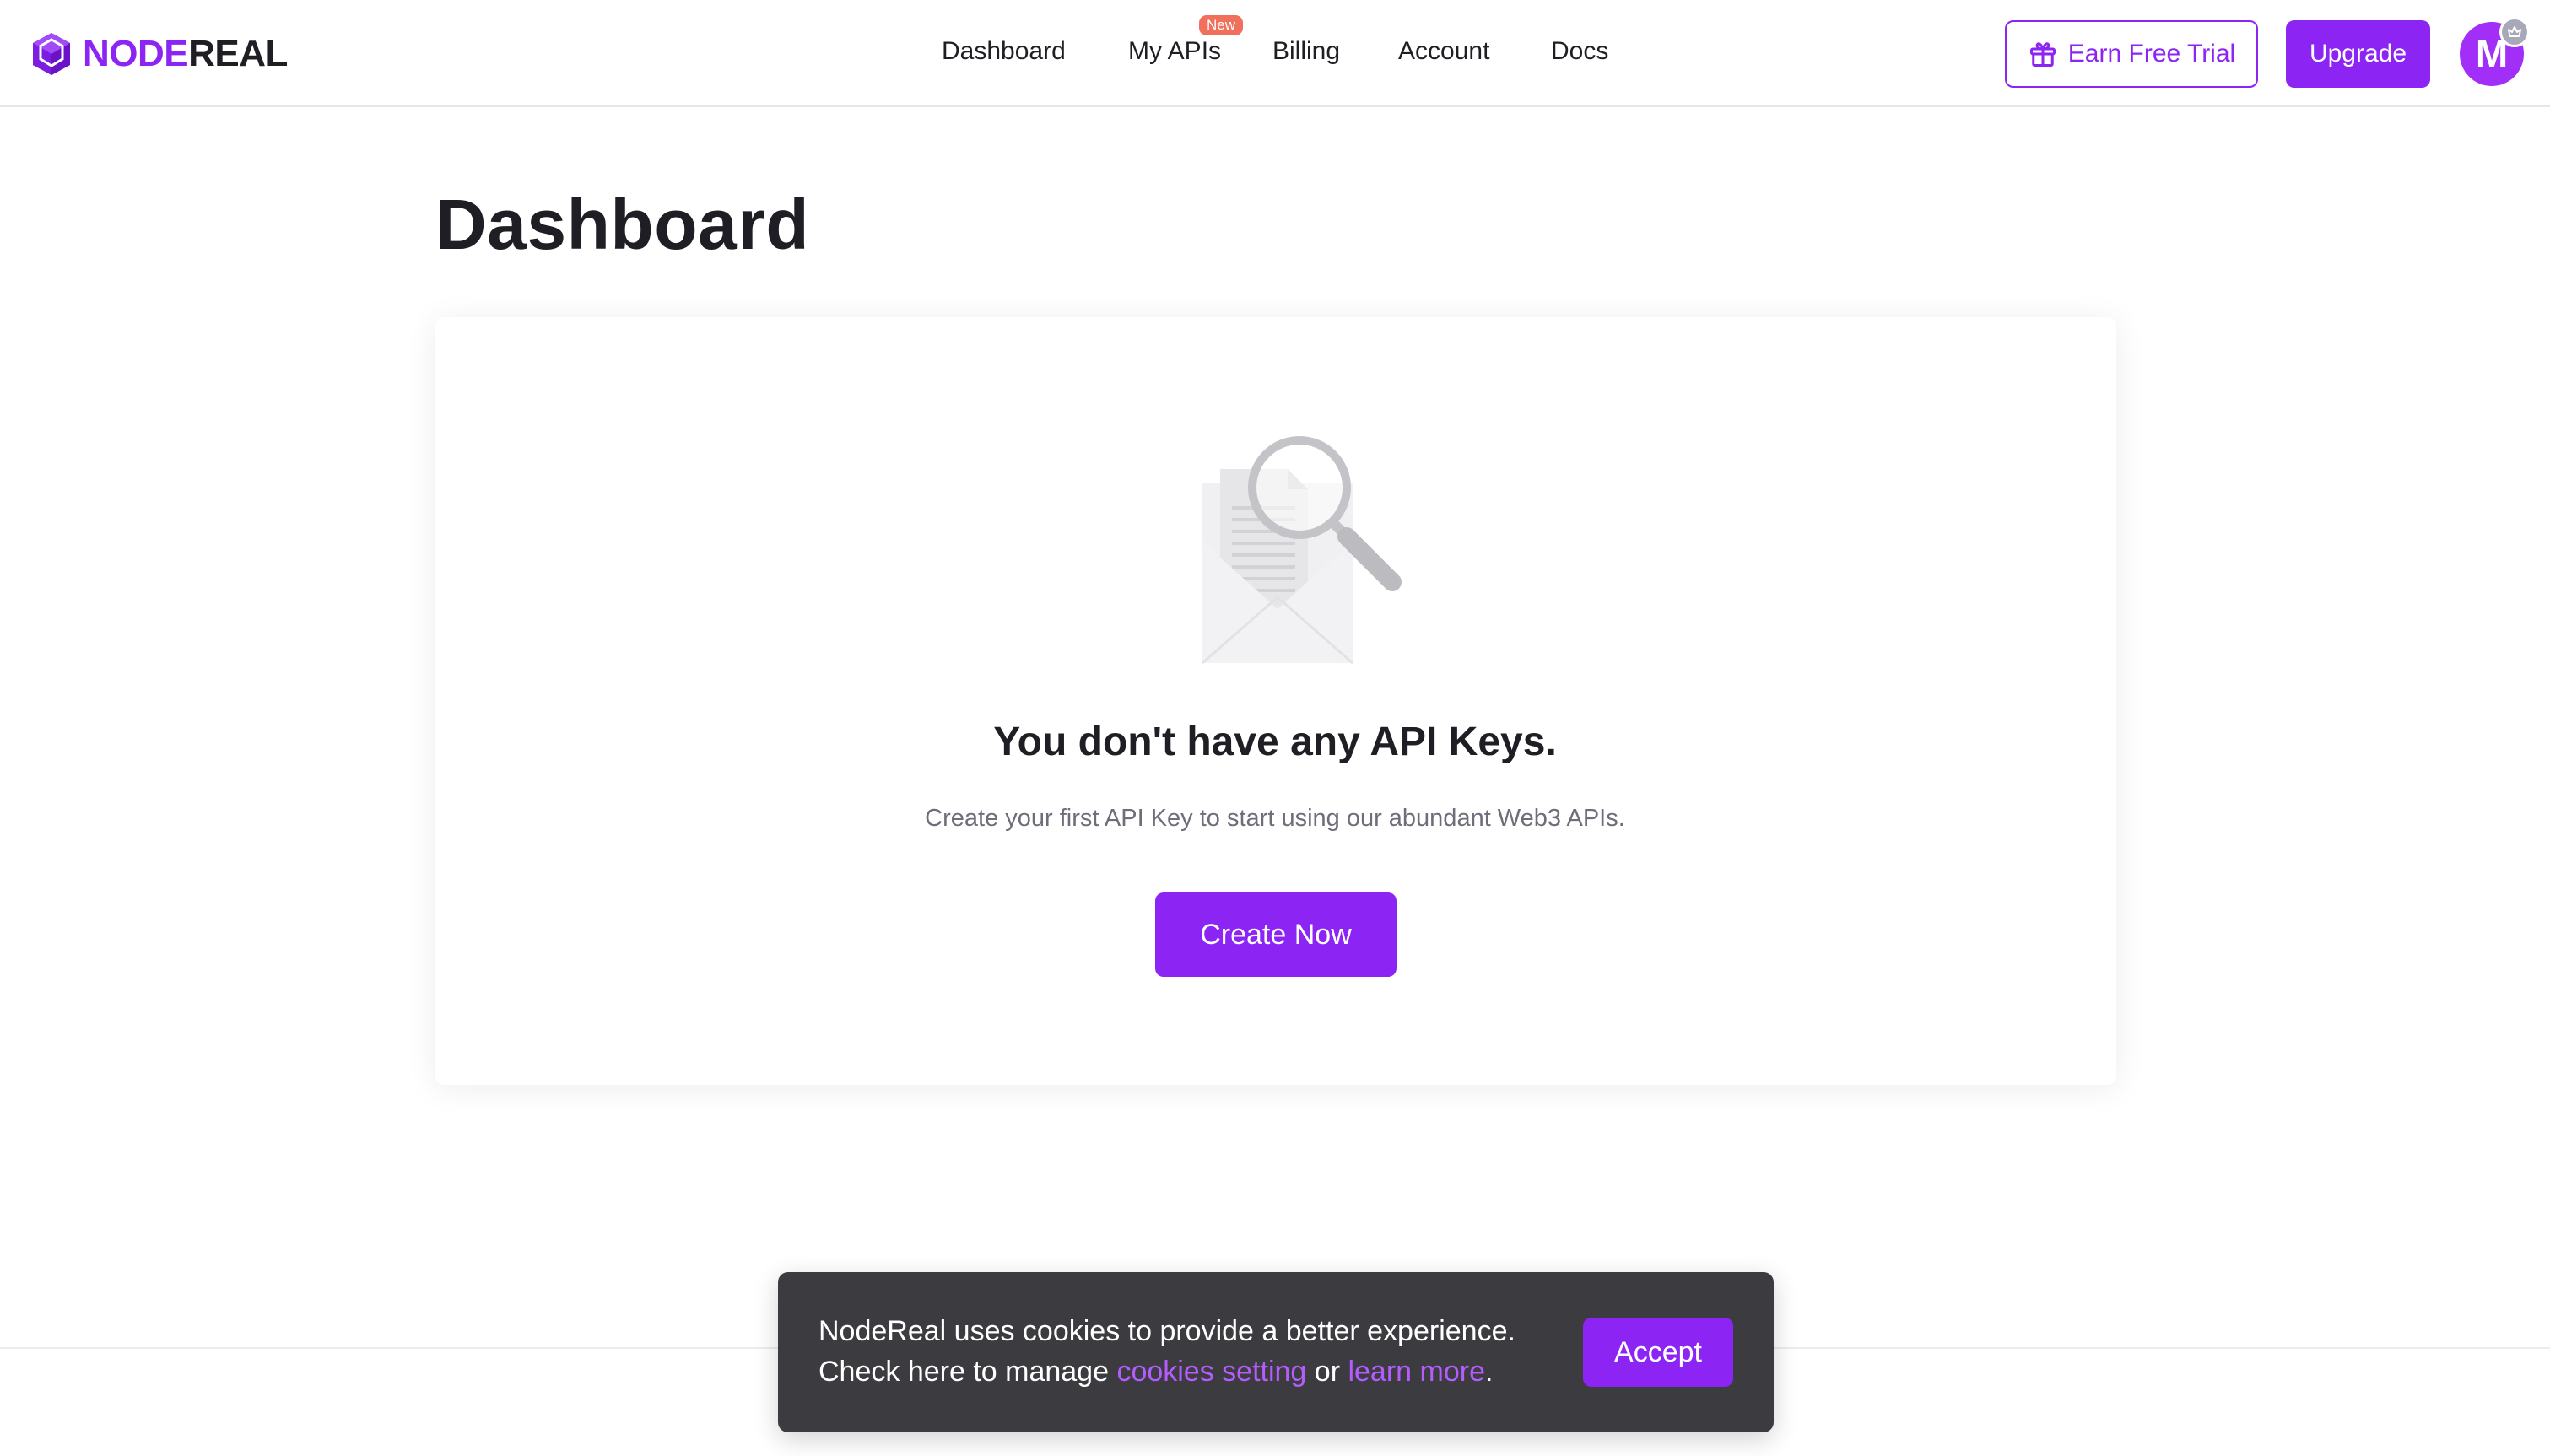 This screenshot has height=1456, width=2550. What do you see at coordinates (622, 225) in the screenshot?
I see `page-title: Dashboard` at bounding box center [622, 225].